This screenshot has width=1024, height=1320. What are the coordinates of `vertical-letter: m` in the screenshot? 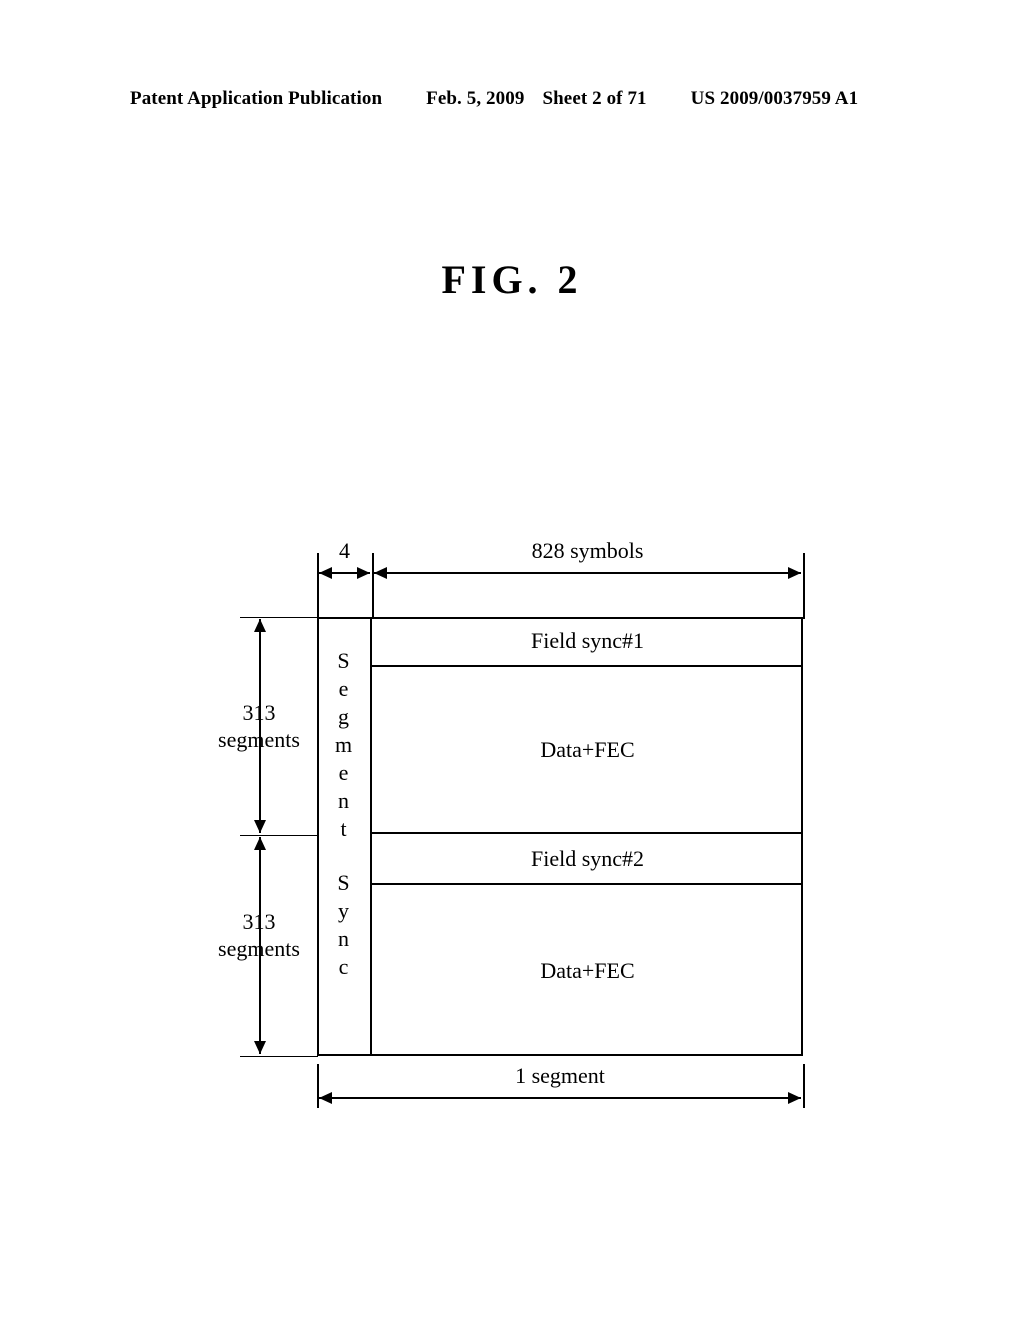 It's located at (343, 744).